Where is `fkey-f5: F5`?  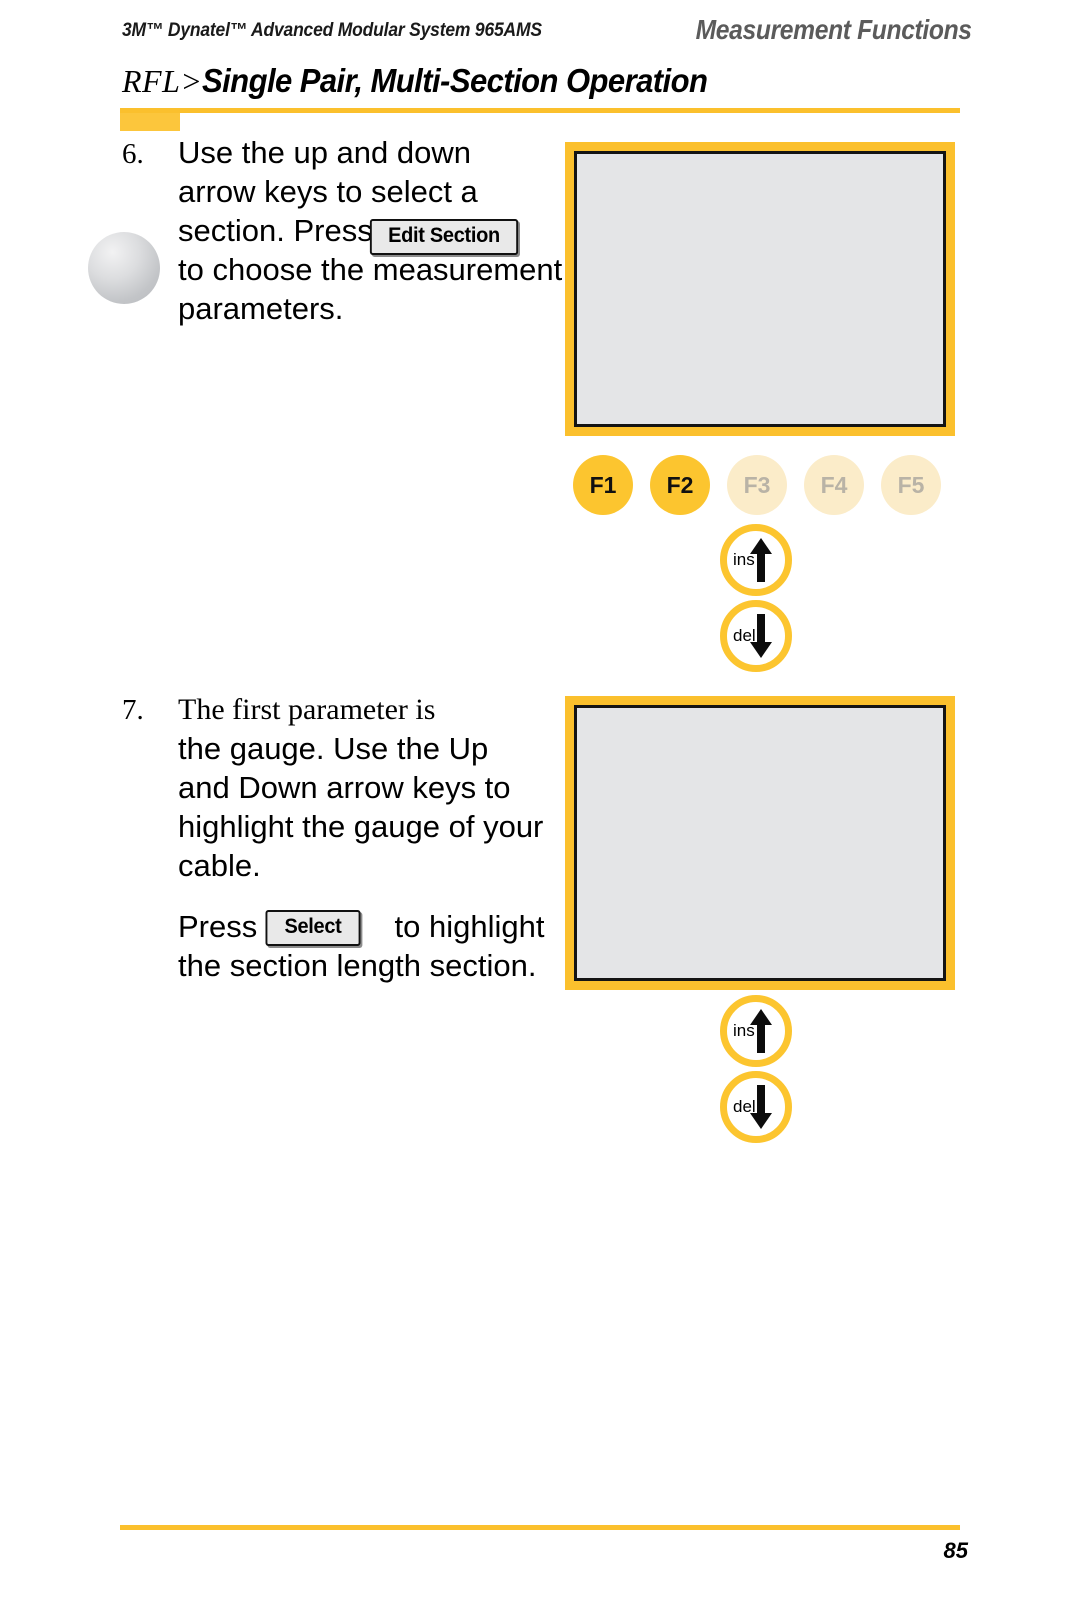
fkey-f5: F5 is located at coordinates (911, 485).